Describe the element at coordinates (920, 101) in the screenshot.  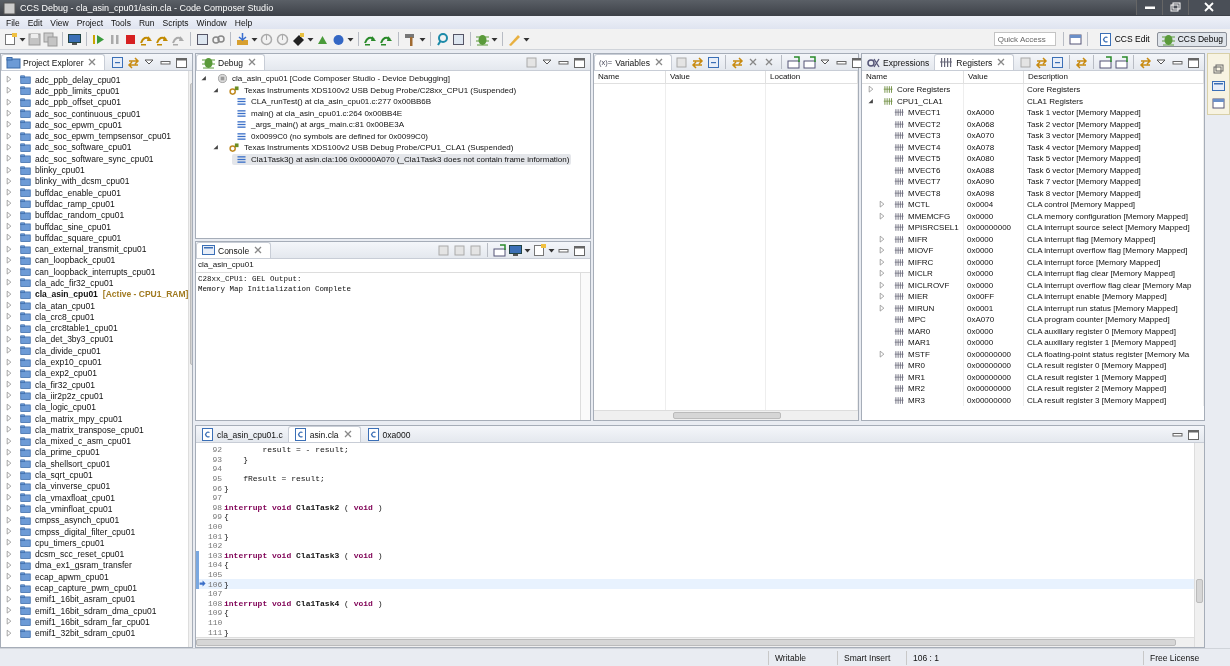
I see `register-group-name: CPU1_CLA1` at that location.